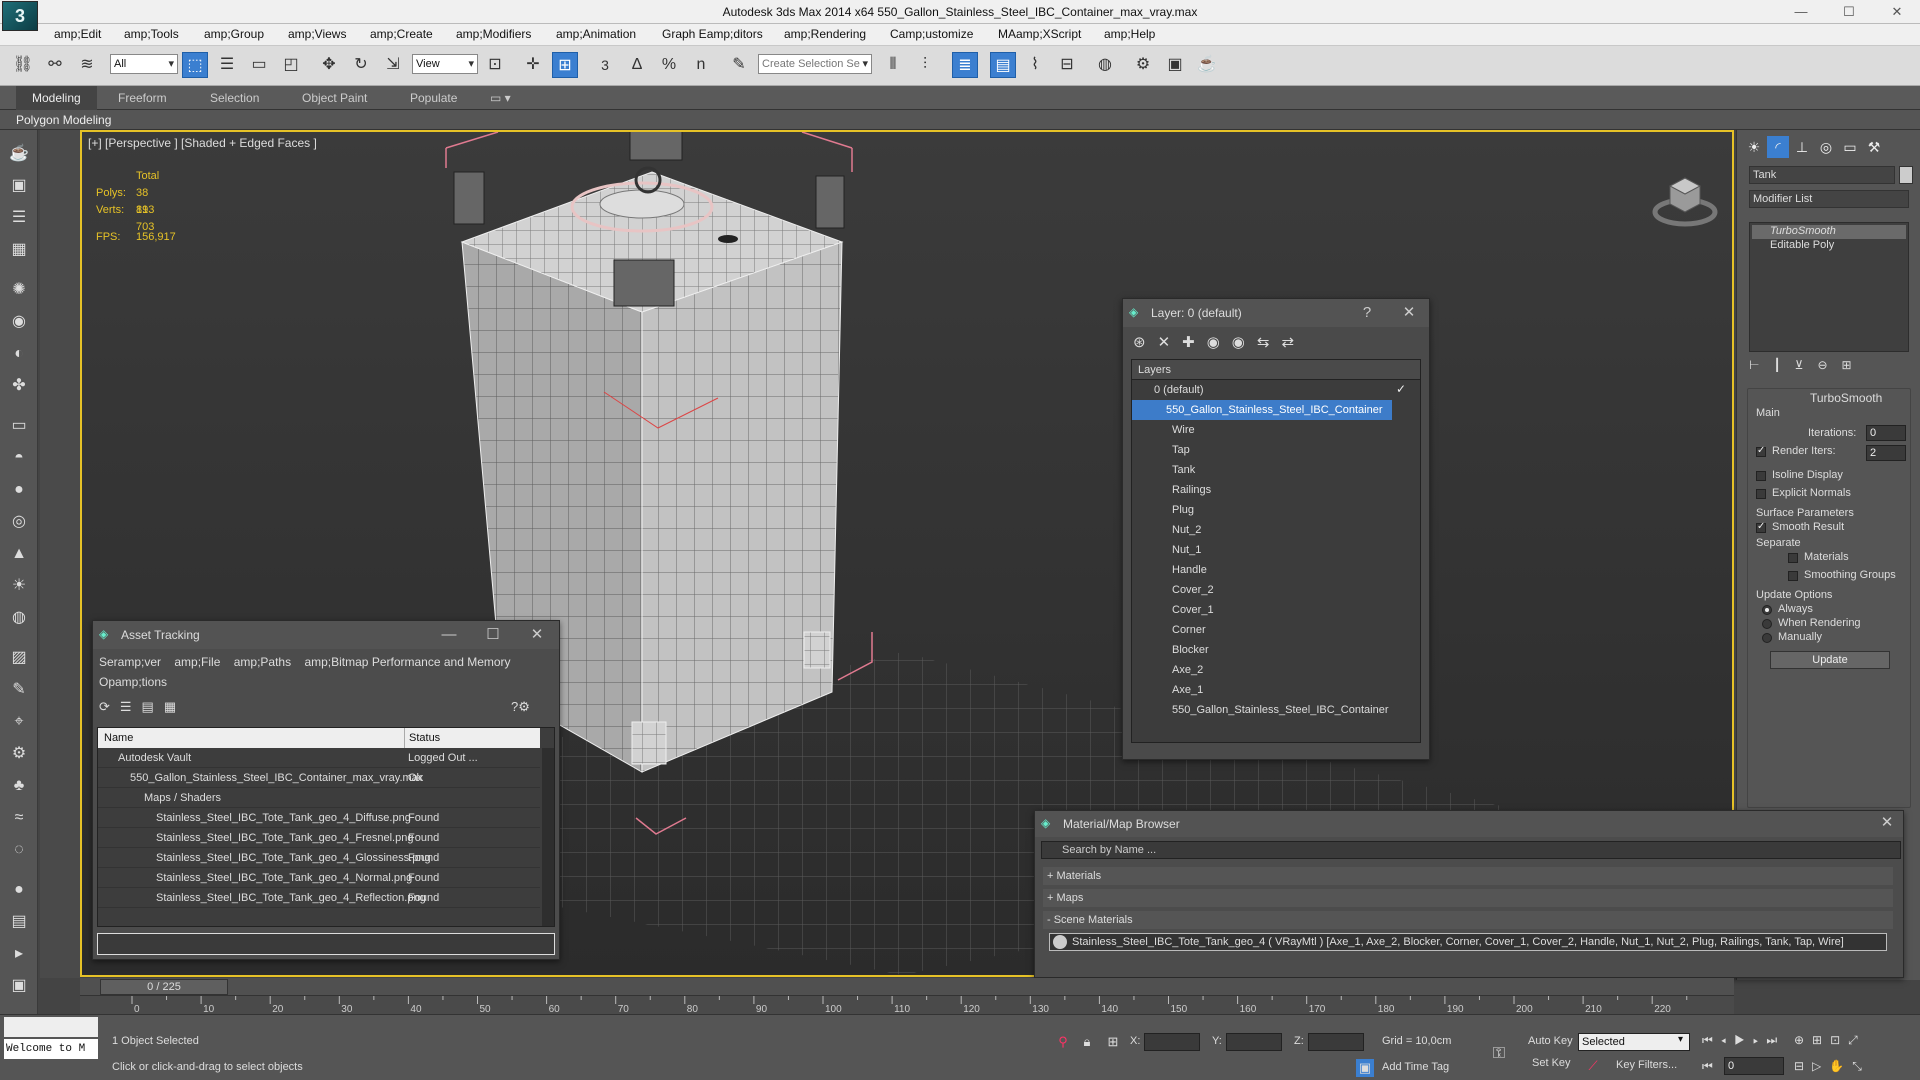 This screenshot has height=1080, width=1920. I want to click on teapot-icon: ☕, so click(19, 154).